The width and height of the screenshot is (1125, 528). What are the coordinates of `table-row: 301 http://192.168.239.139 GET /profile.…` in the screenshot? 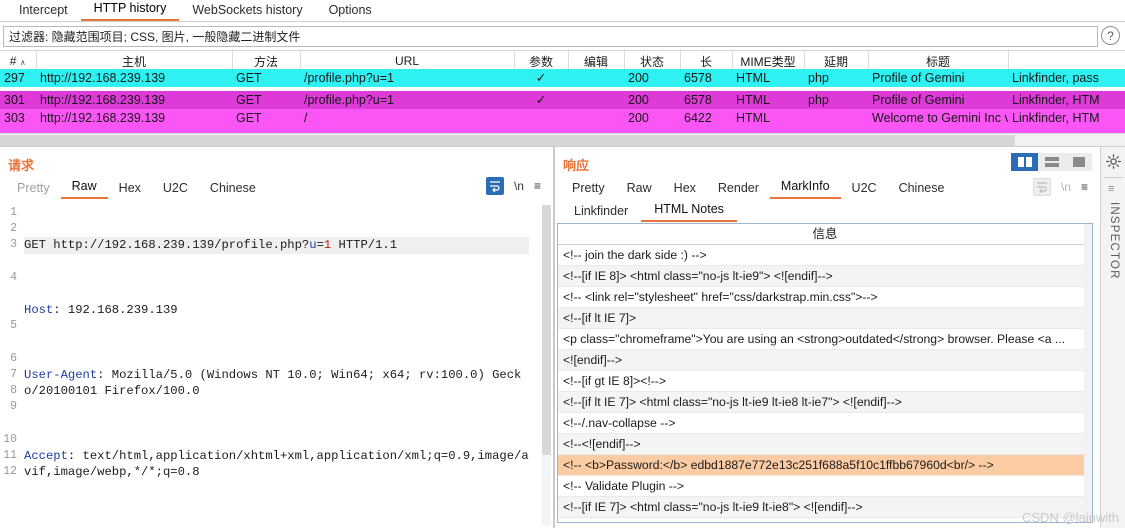 It's located at (562, 99).